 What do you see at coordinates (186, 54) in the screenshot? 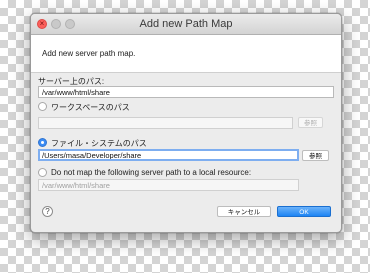
I see `dialog-banner: Add new server path map.` at bounding box center [186, 54].